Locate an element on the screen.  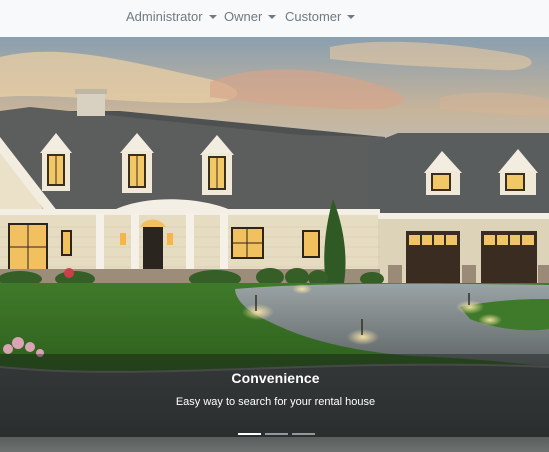
nav-dropdown-owner: Owner is located at coordinates (250, 16).